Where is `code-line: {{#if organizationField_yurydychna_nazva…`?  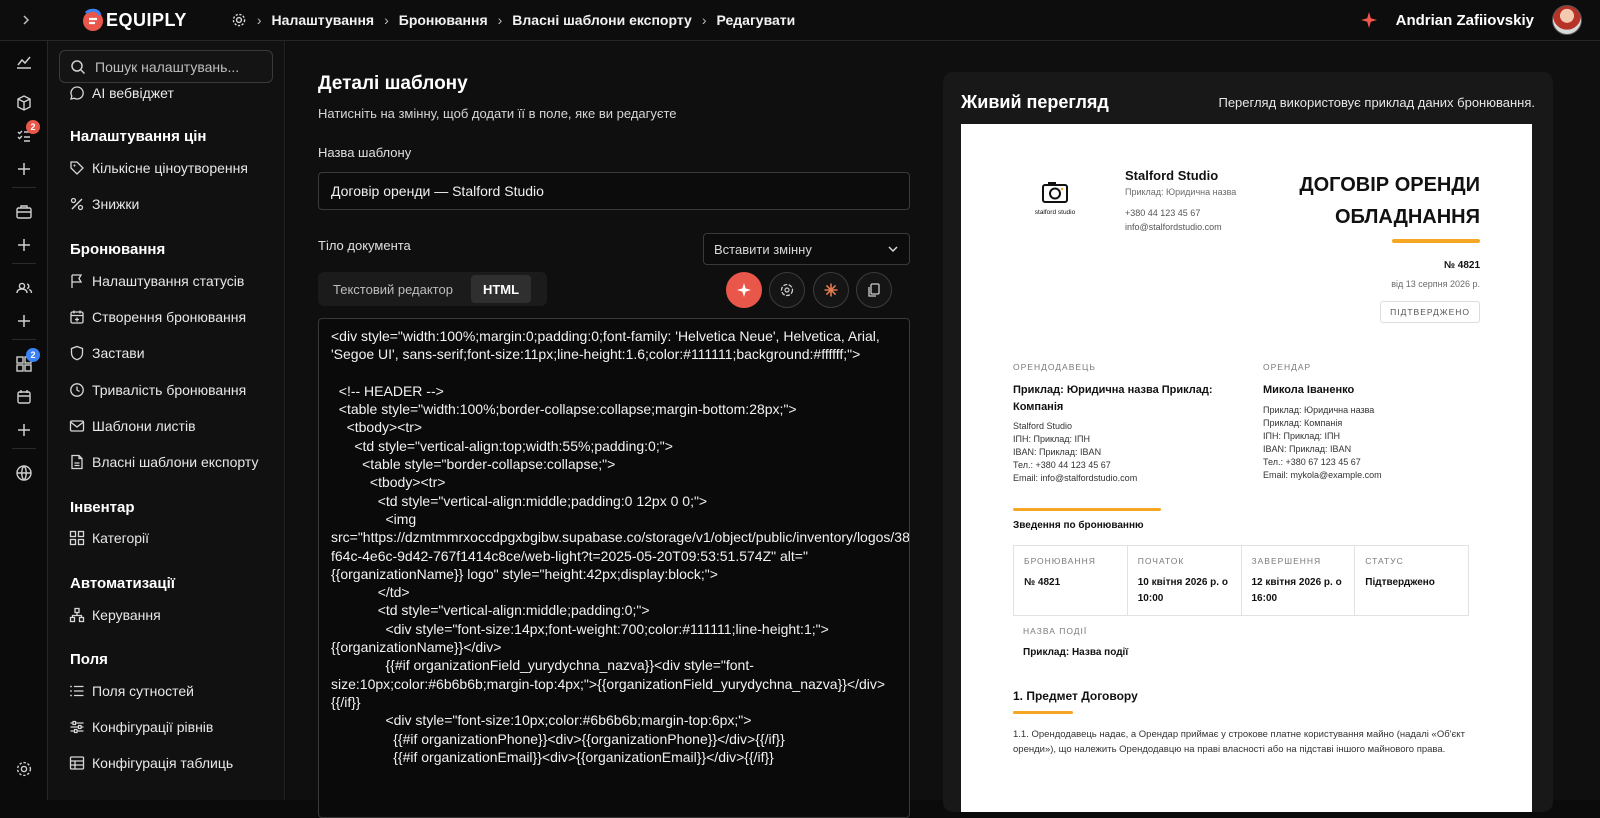 code-line: {{#if organizationField_yurydychna_nazva… is located at coordinates (608, 683).